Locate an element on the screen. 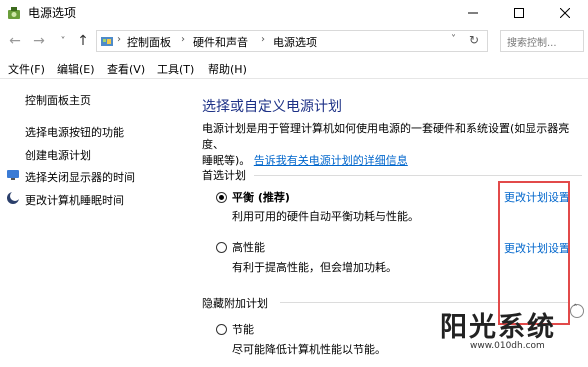  chevron-up-icon: ˄ is located at coordinates (575, 309).